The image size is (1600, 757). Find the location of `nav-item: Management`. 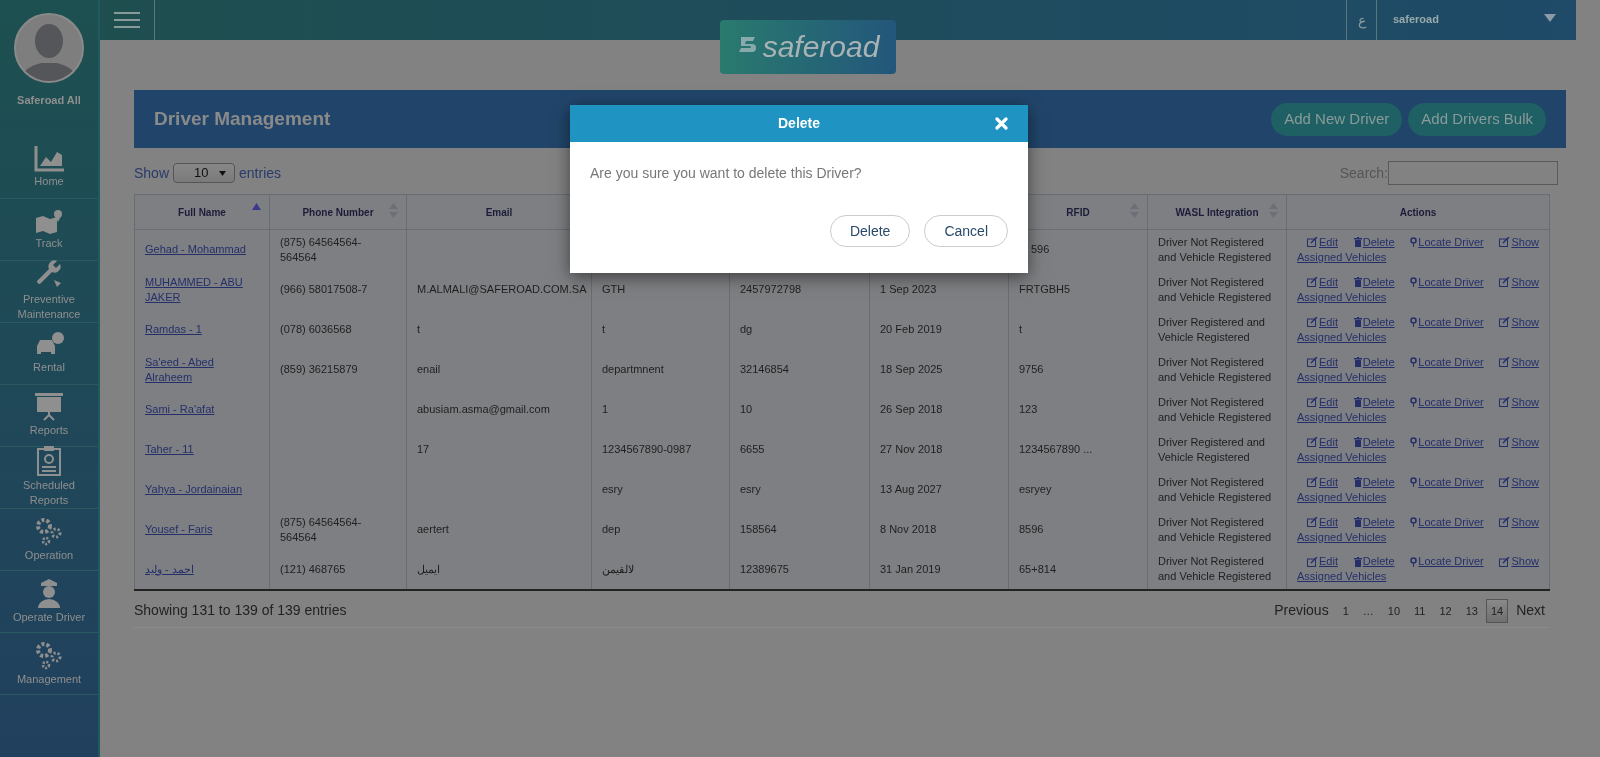

nav-item: Management is located at coordinates (49, 663).